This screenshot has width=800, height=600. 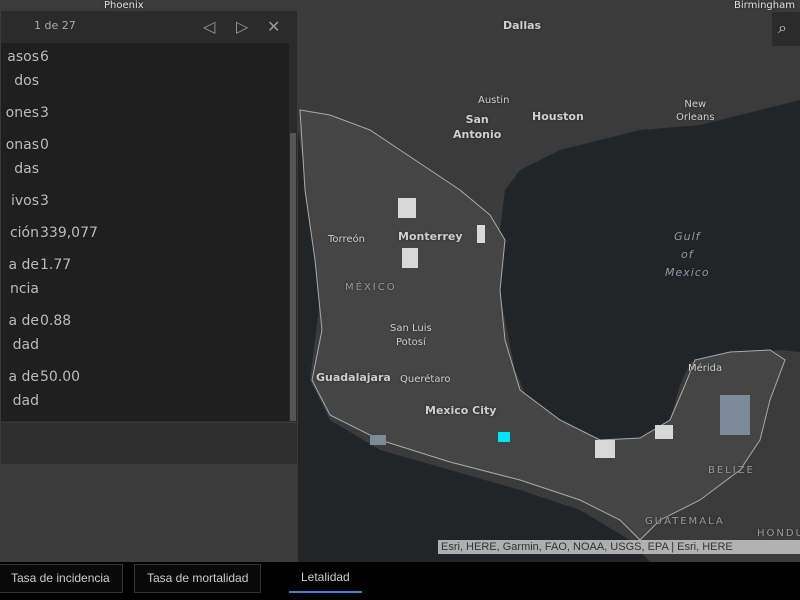 I want to click on label-belize: BELIZE, so click(x=731, y=470).